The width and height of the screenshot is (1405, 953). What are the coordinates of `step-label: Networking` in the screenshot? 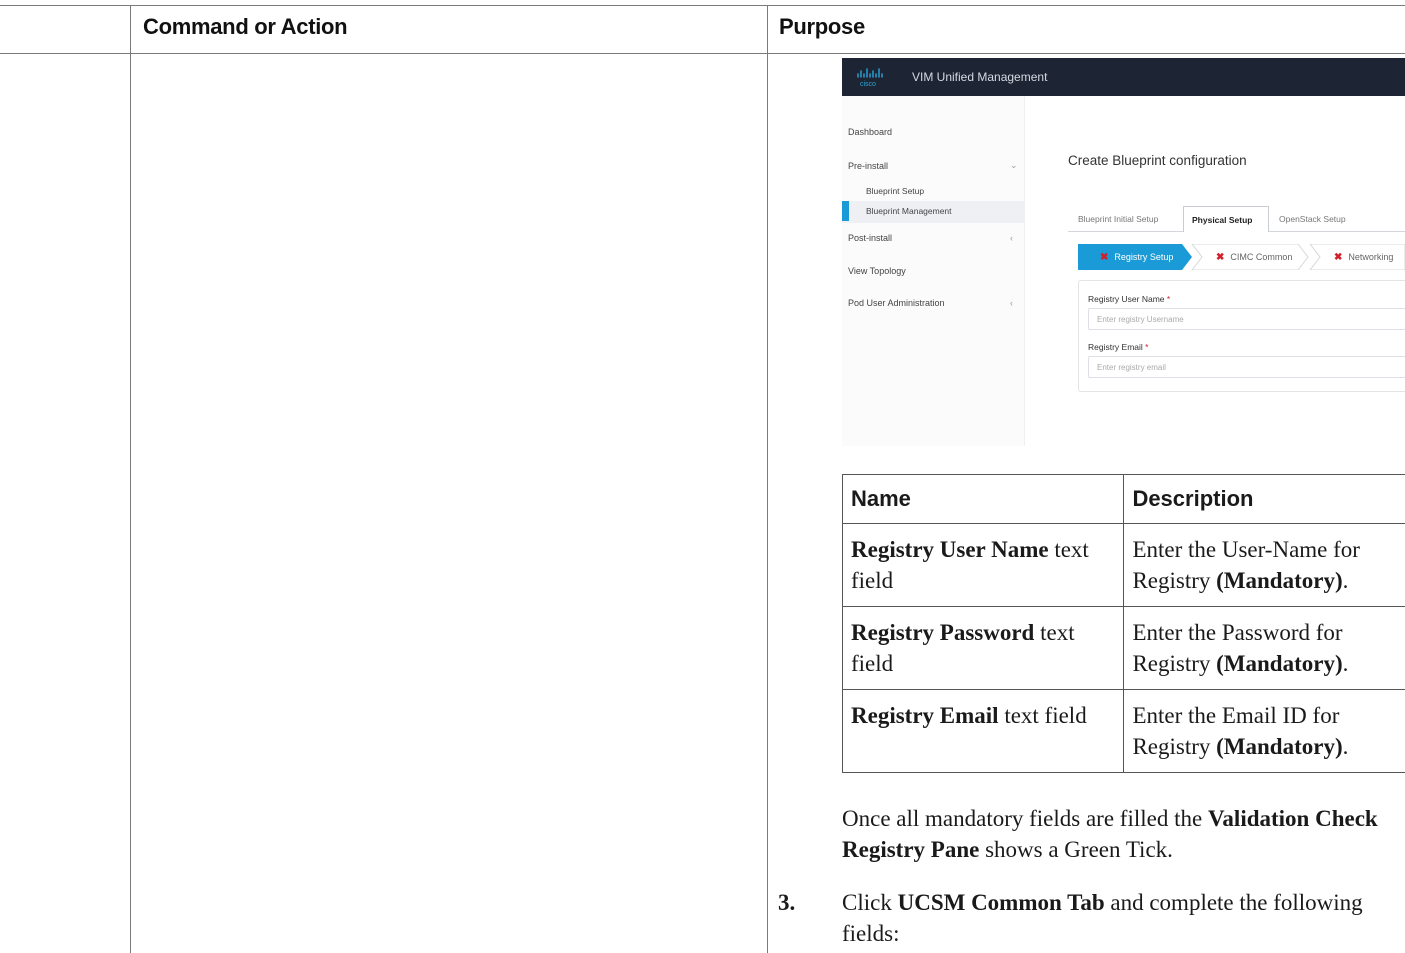 It's located at (1371, 257).